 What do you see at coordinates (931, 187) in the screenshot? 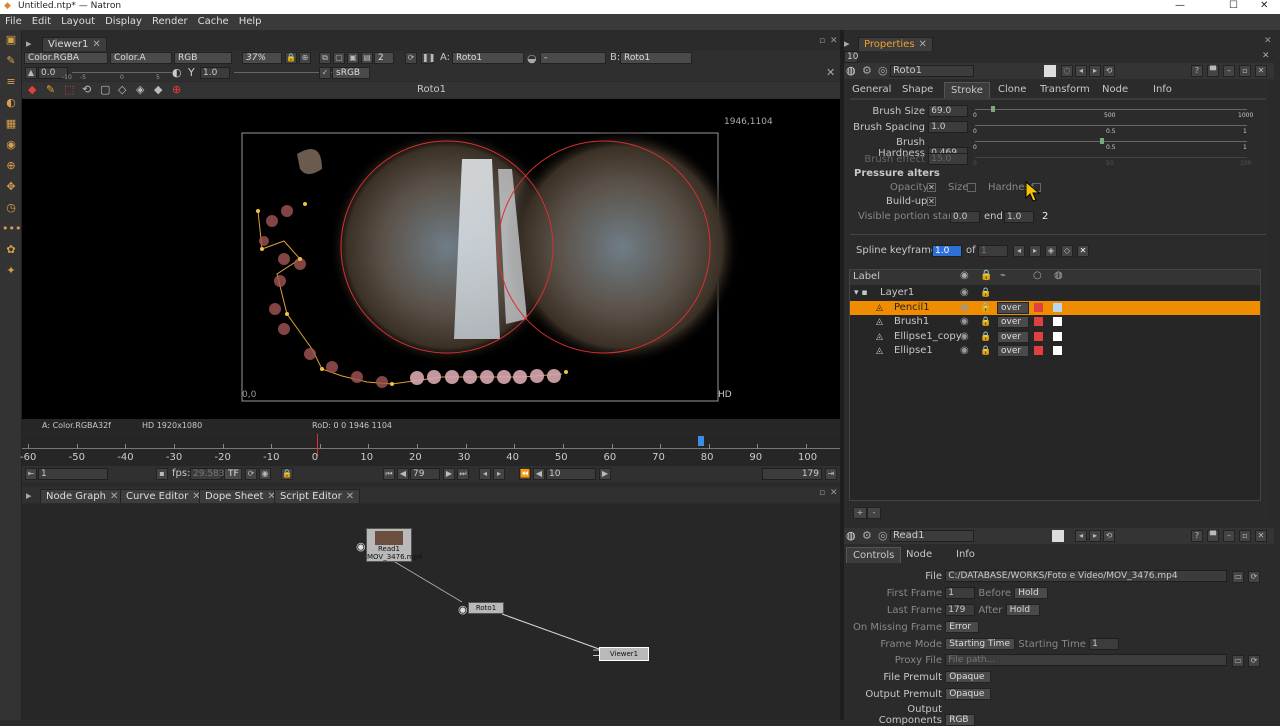
I see `opacity-checkbox: ✕` at bounding box center [931, 187].